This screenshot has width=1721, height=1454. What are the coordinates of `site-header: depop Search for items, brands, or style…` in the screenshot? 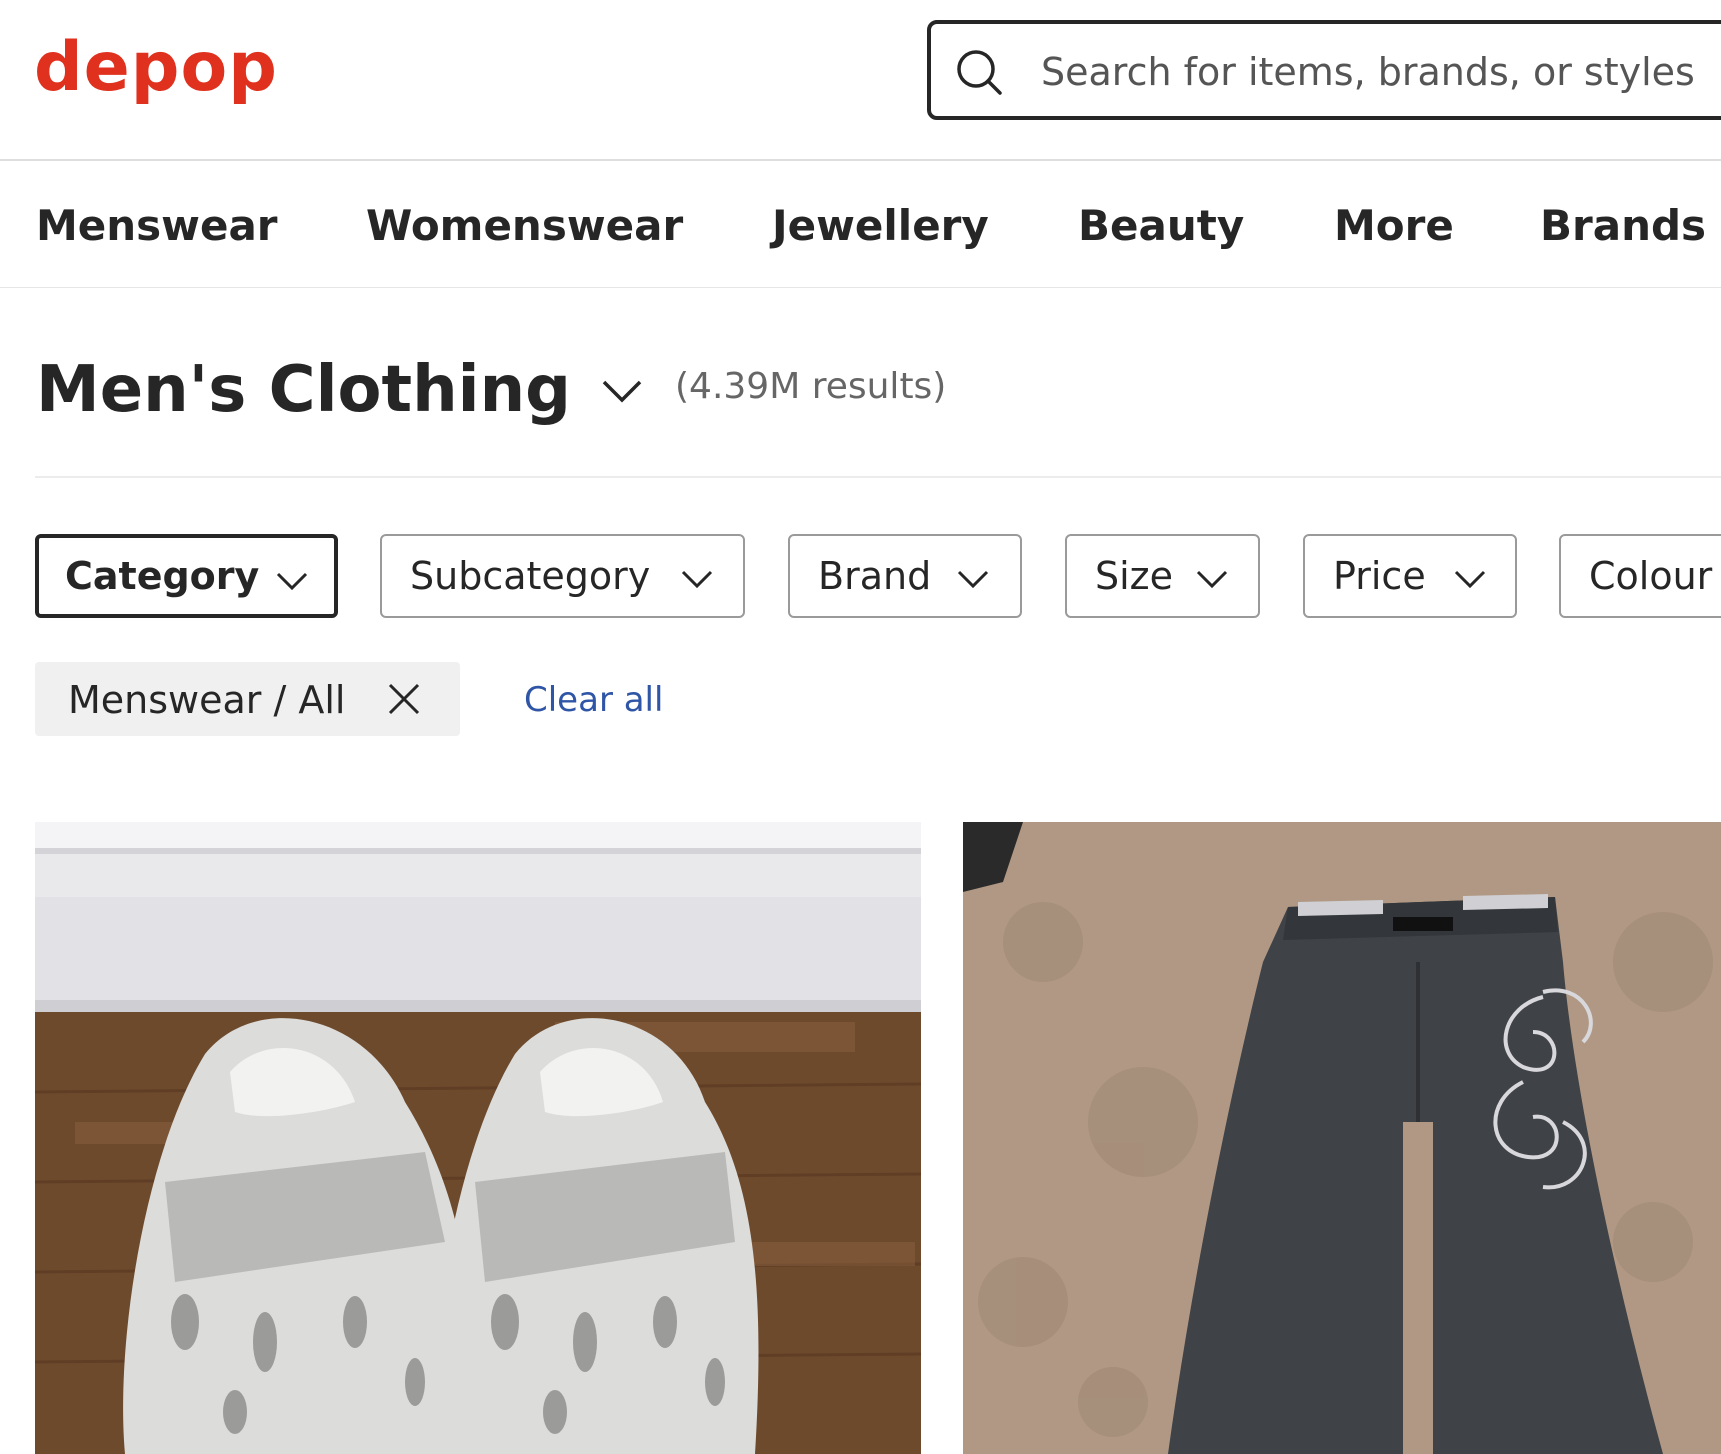 It's located at (860, 80).